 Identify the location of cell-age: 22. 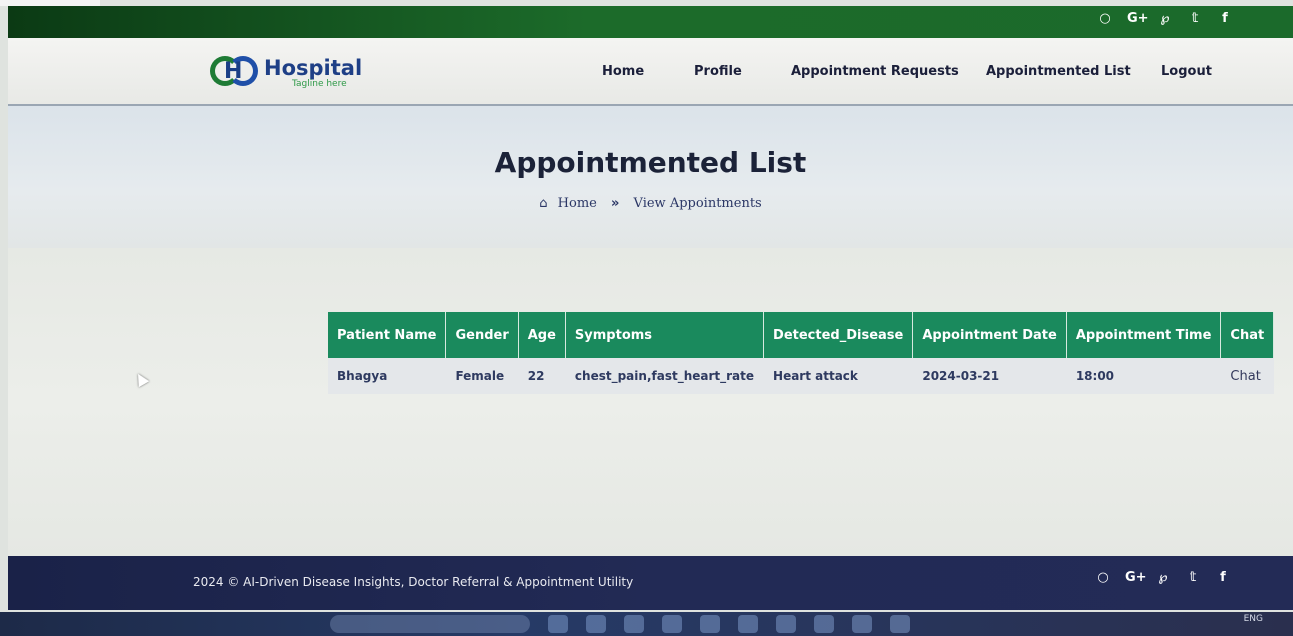
(542, 376).